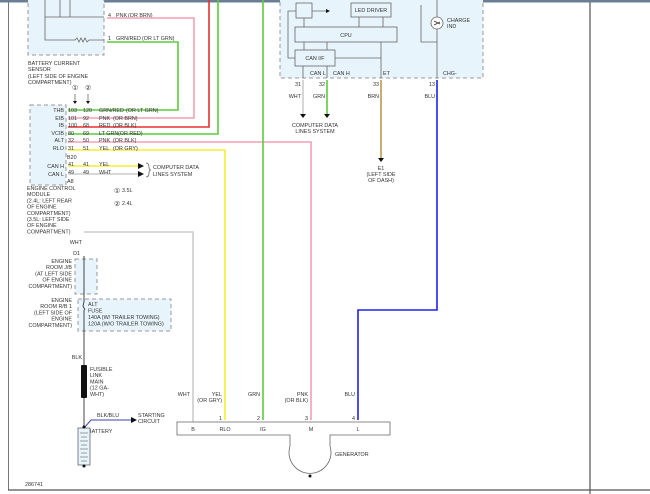 This screenshot has height=494, width=650. Describe the element at coordinates (93, 305) in the screenshot. I see `fuse-label: ALT` at that location.